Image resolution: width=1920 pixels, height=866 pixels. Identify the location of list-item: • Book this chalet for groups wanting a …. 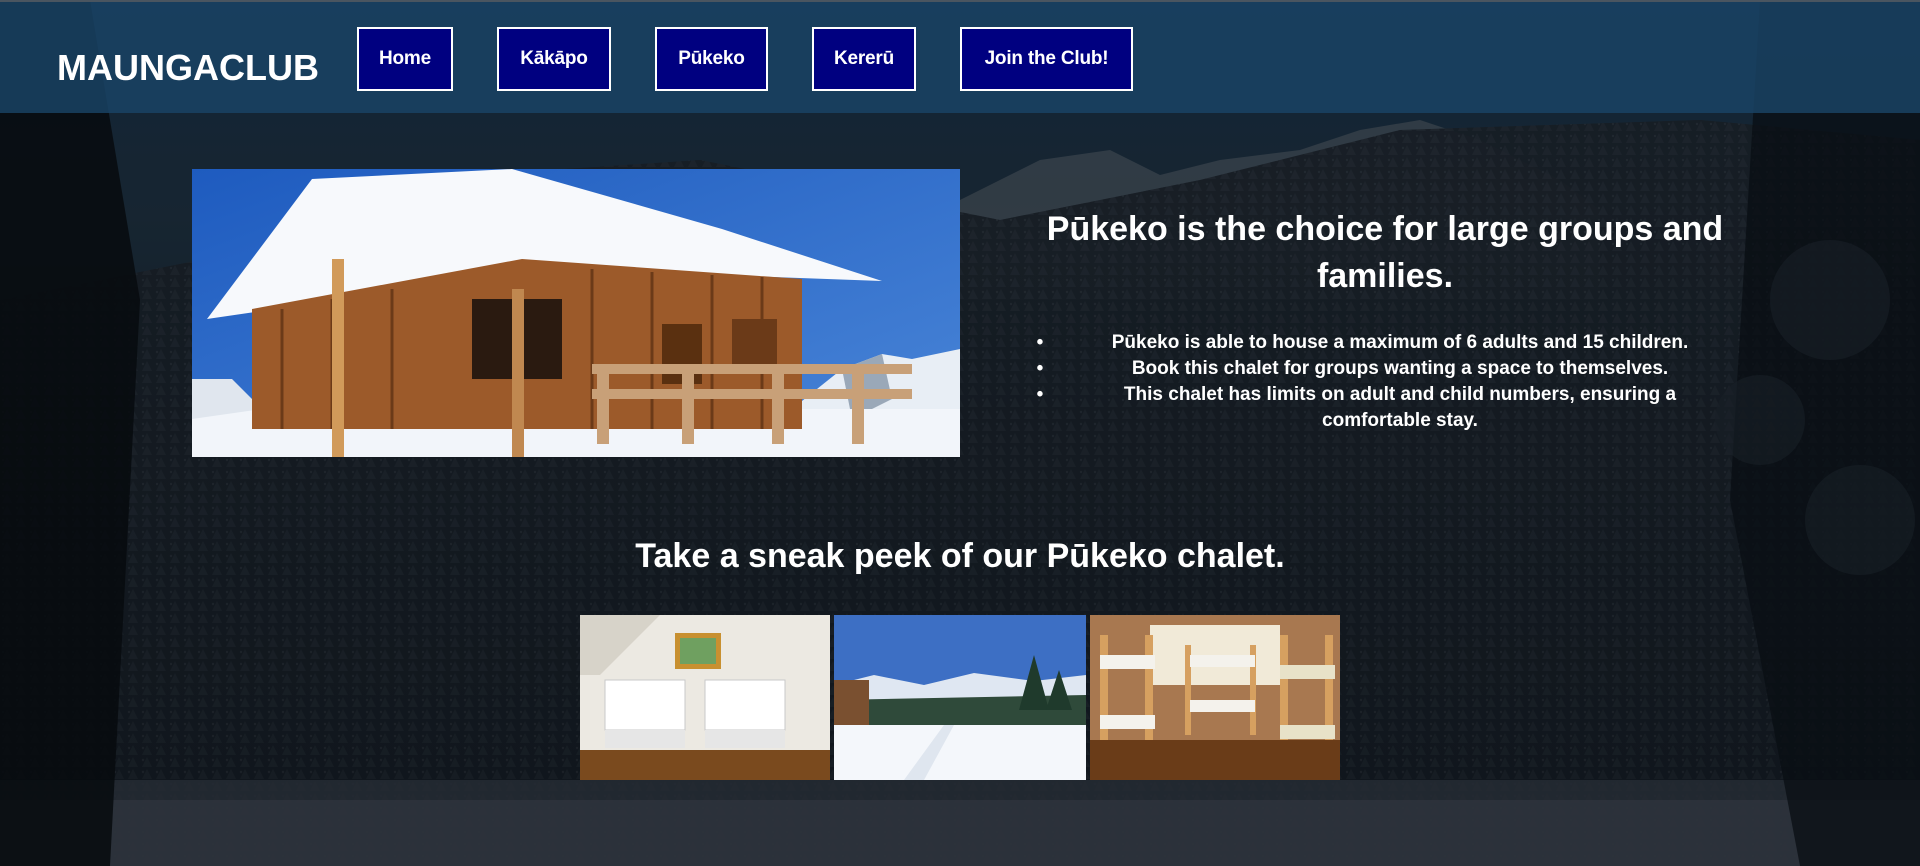
(1390, 369).